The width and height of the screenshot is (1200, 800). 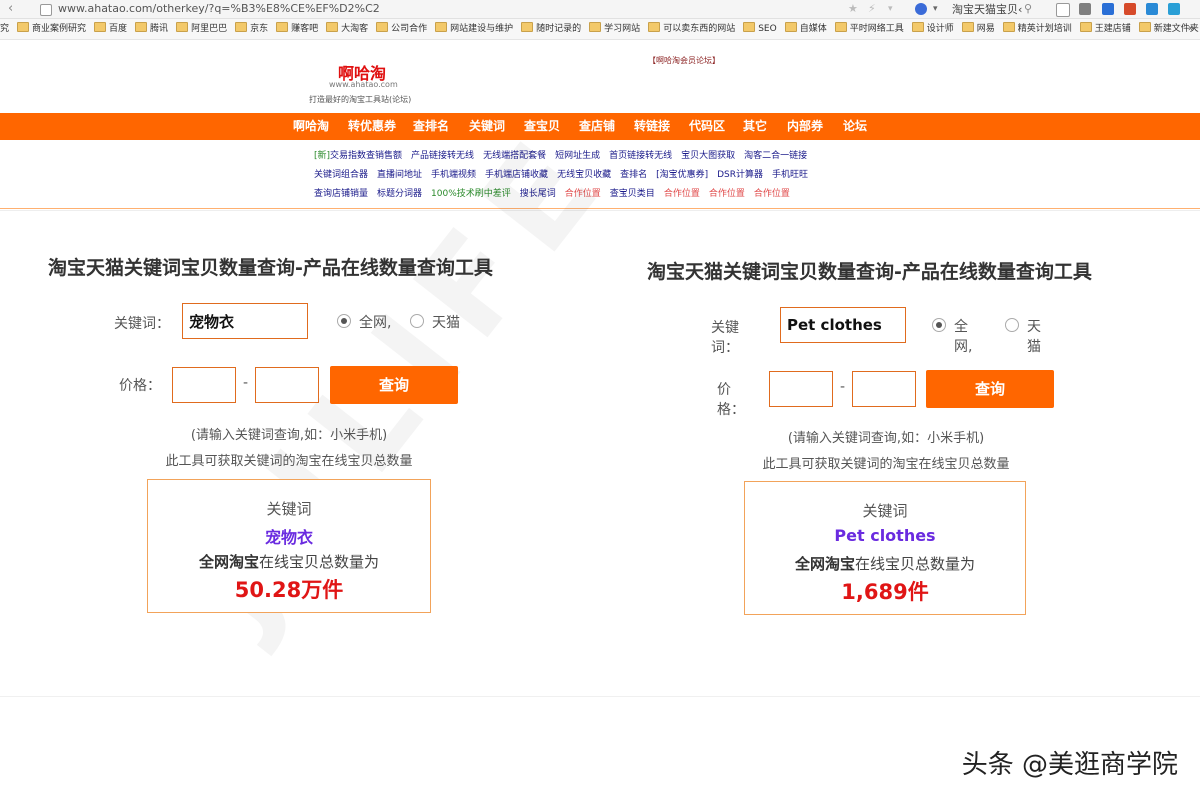 What do you see at coordinates (699, 29) in the screenshot?
I see `bookmark-label: 可以卖东西的网站` at bounding box center [699, 29].